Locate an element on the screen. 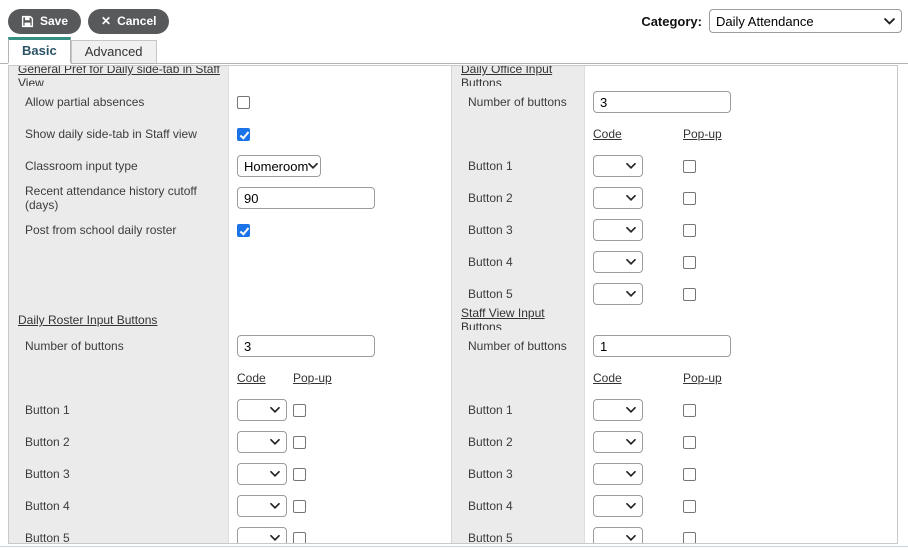  section-title: Daily Roster Input Buttons is located at coordinates (88, 320).